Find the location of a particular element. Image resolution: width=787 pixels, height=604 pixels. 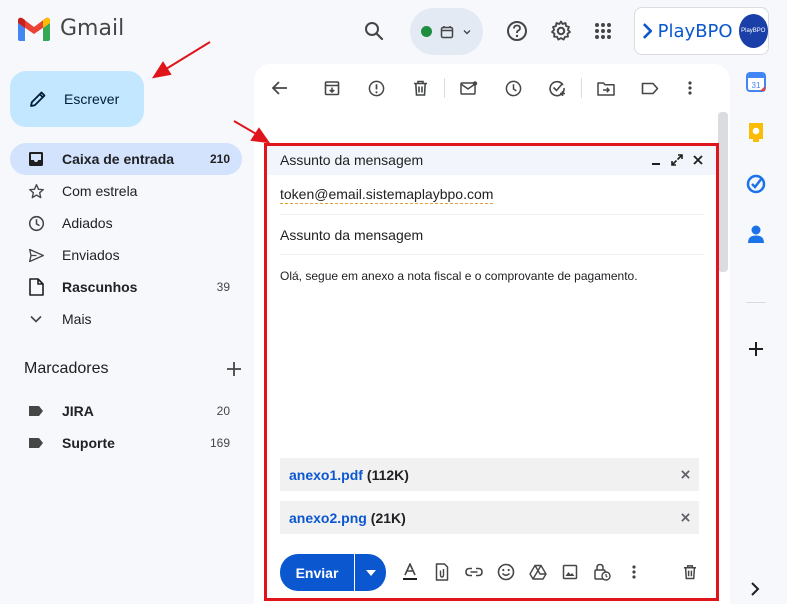

rail-divider is located at coordinates (756, 302).